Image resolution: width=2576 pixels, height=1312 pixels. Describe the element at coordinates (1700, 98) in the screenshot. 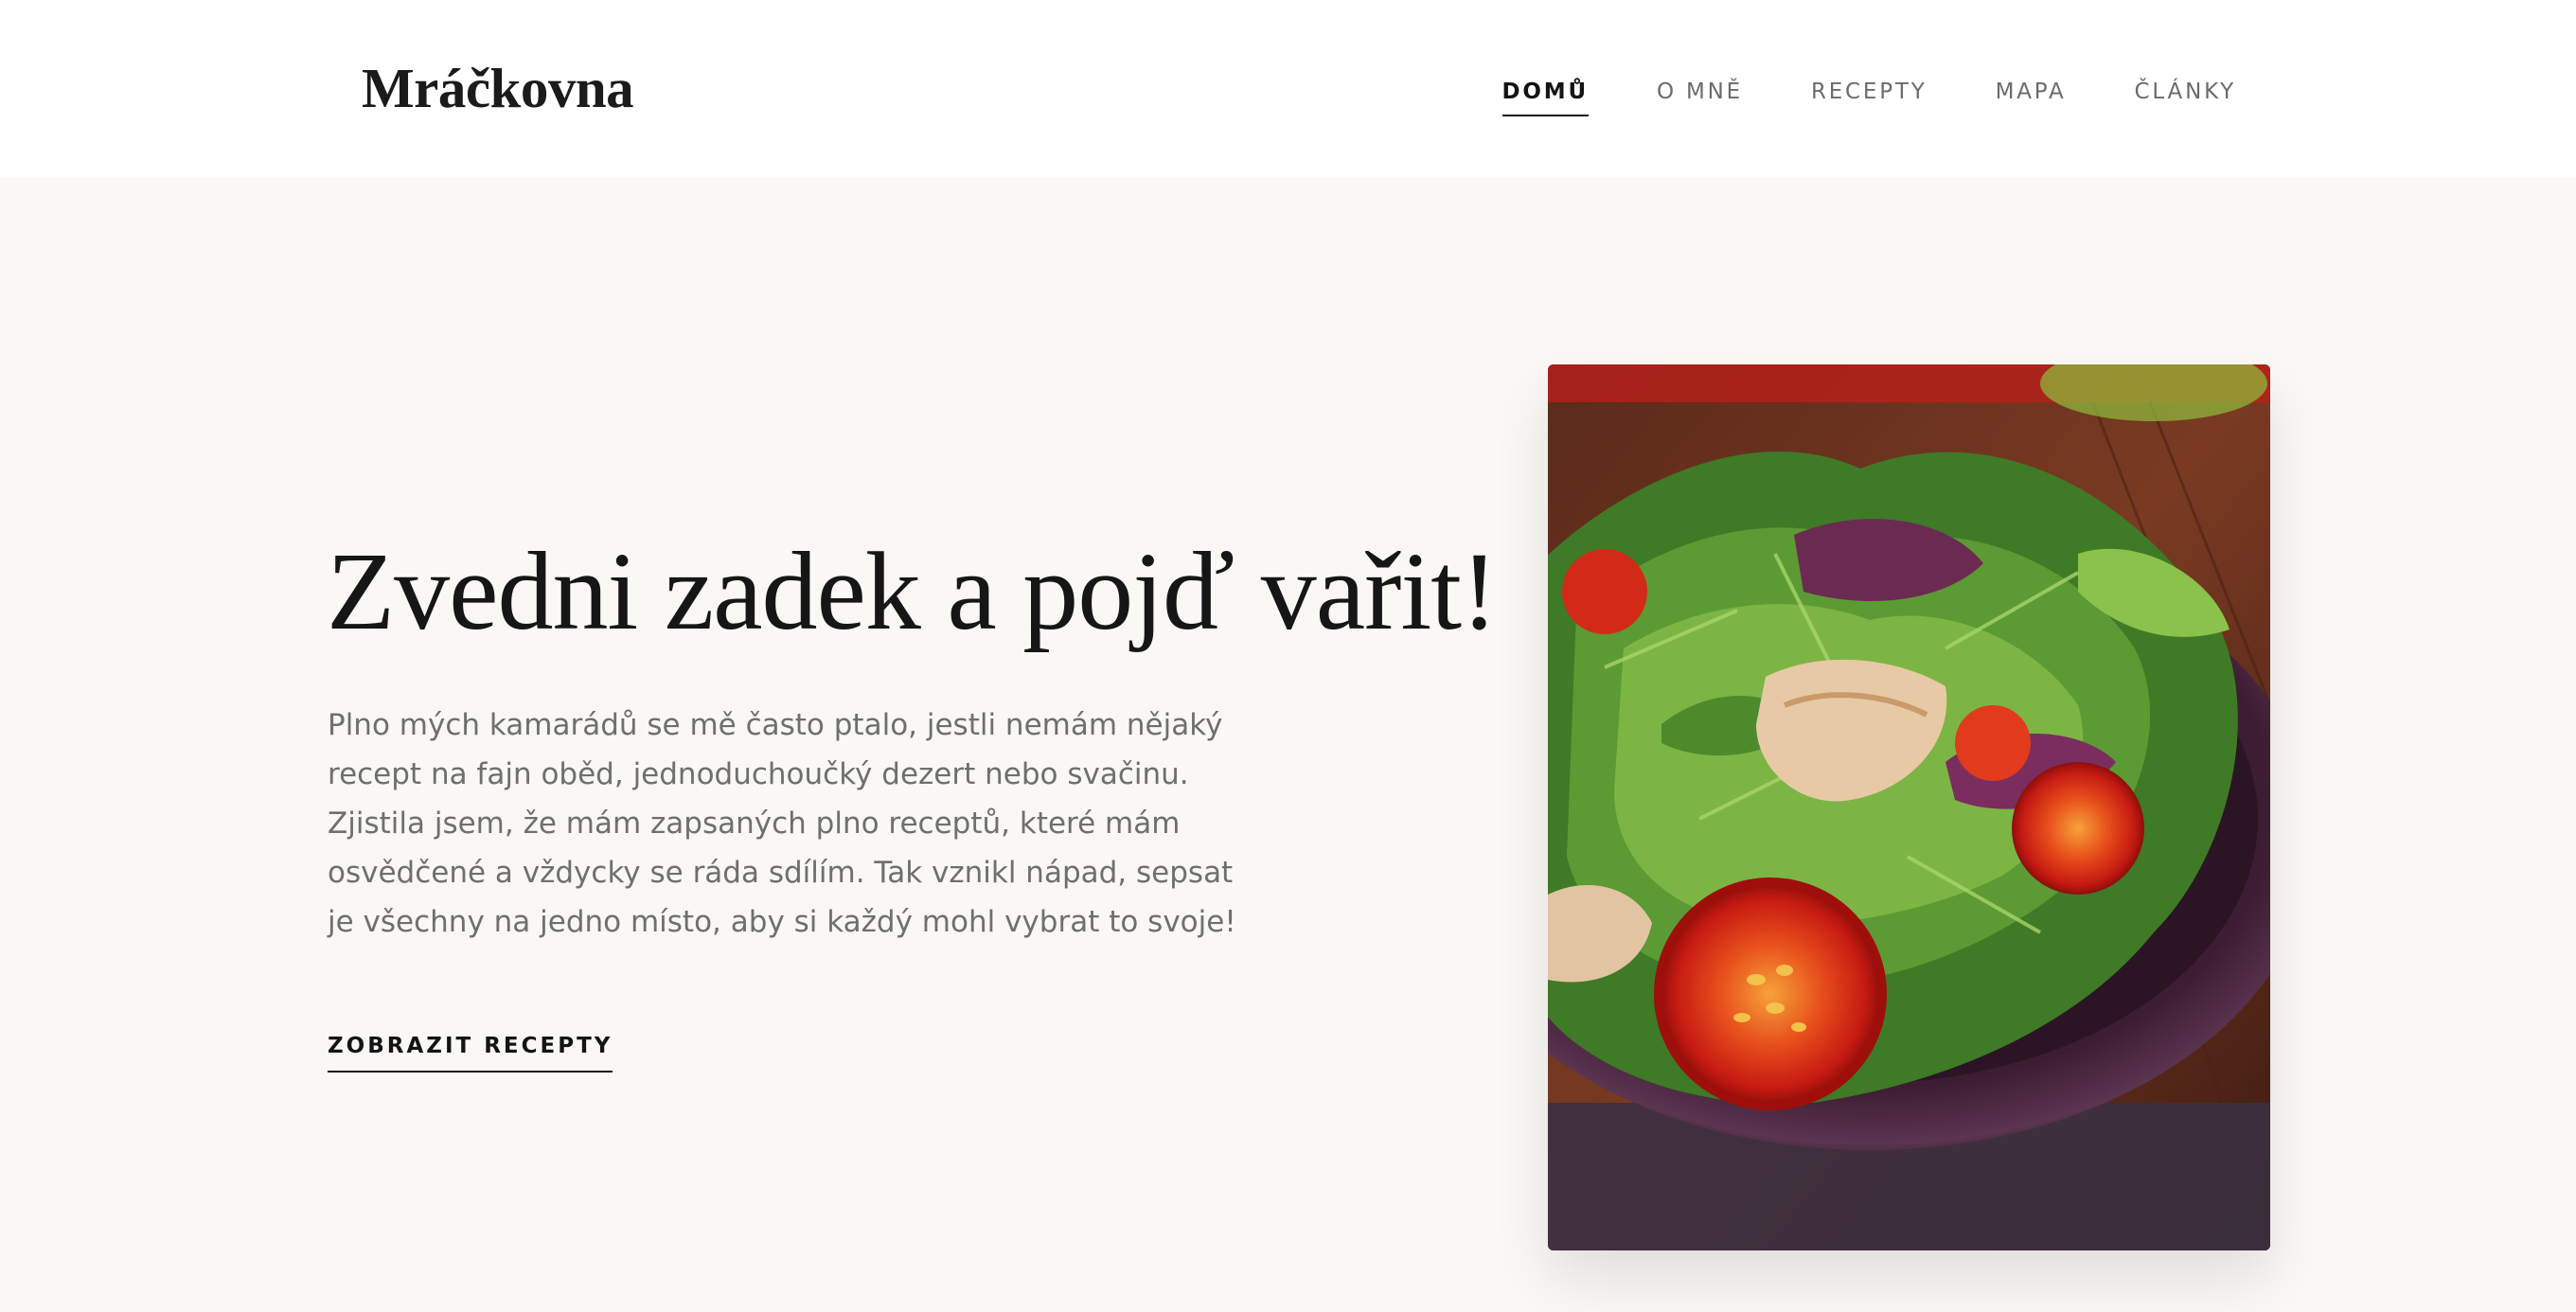

I see `nav-item-o-mne: O MNĚ` at that location.